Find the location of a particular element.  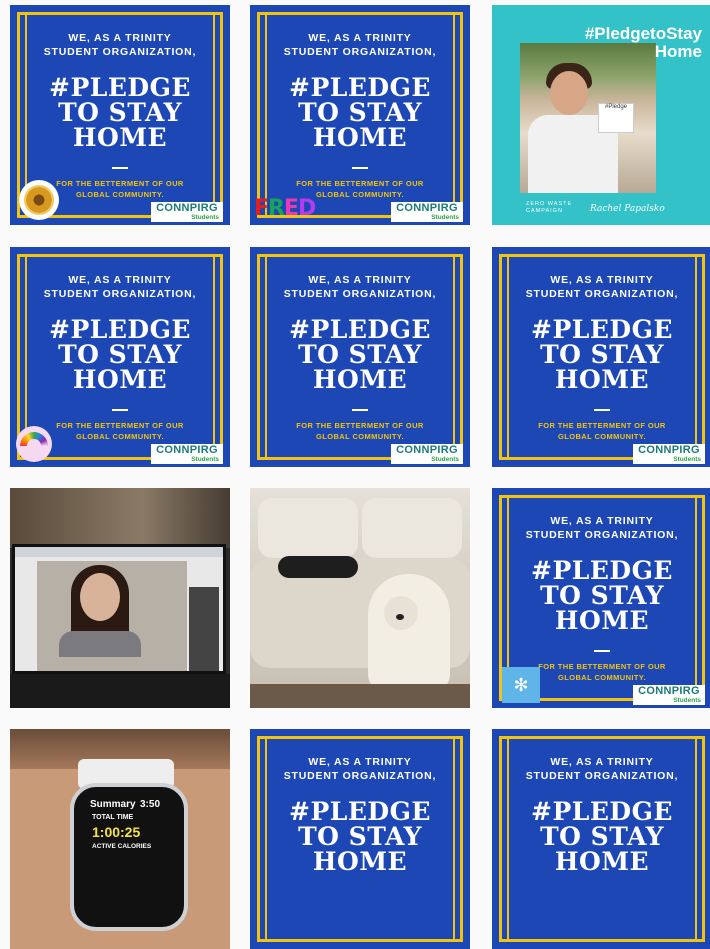

handwritten-sign: #Pledge is located at coordinates (616, 118).